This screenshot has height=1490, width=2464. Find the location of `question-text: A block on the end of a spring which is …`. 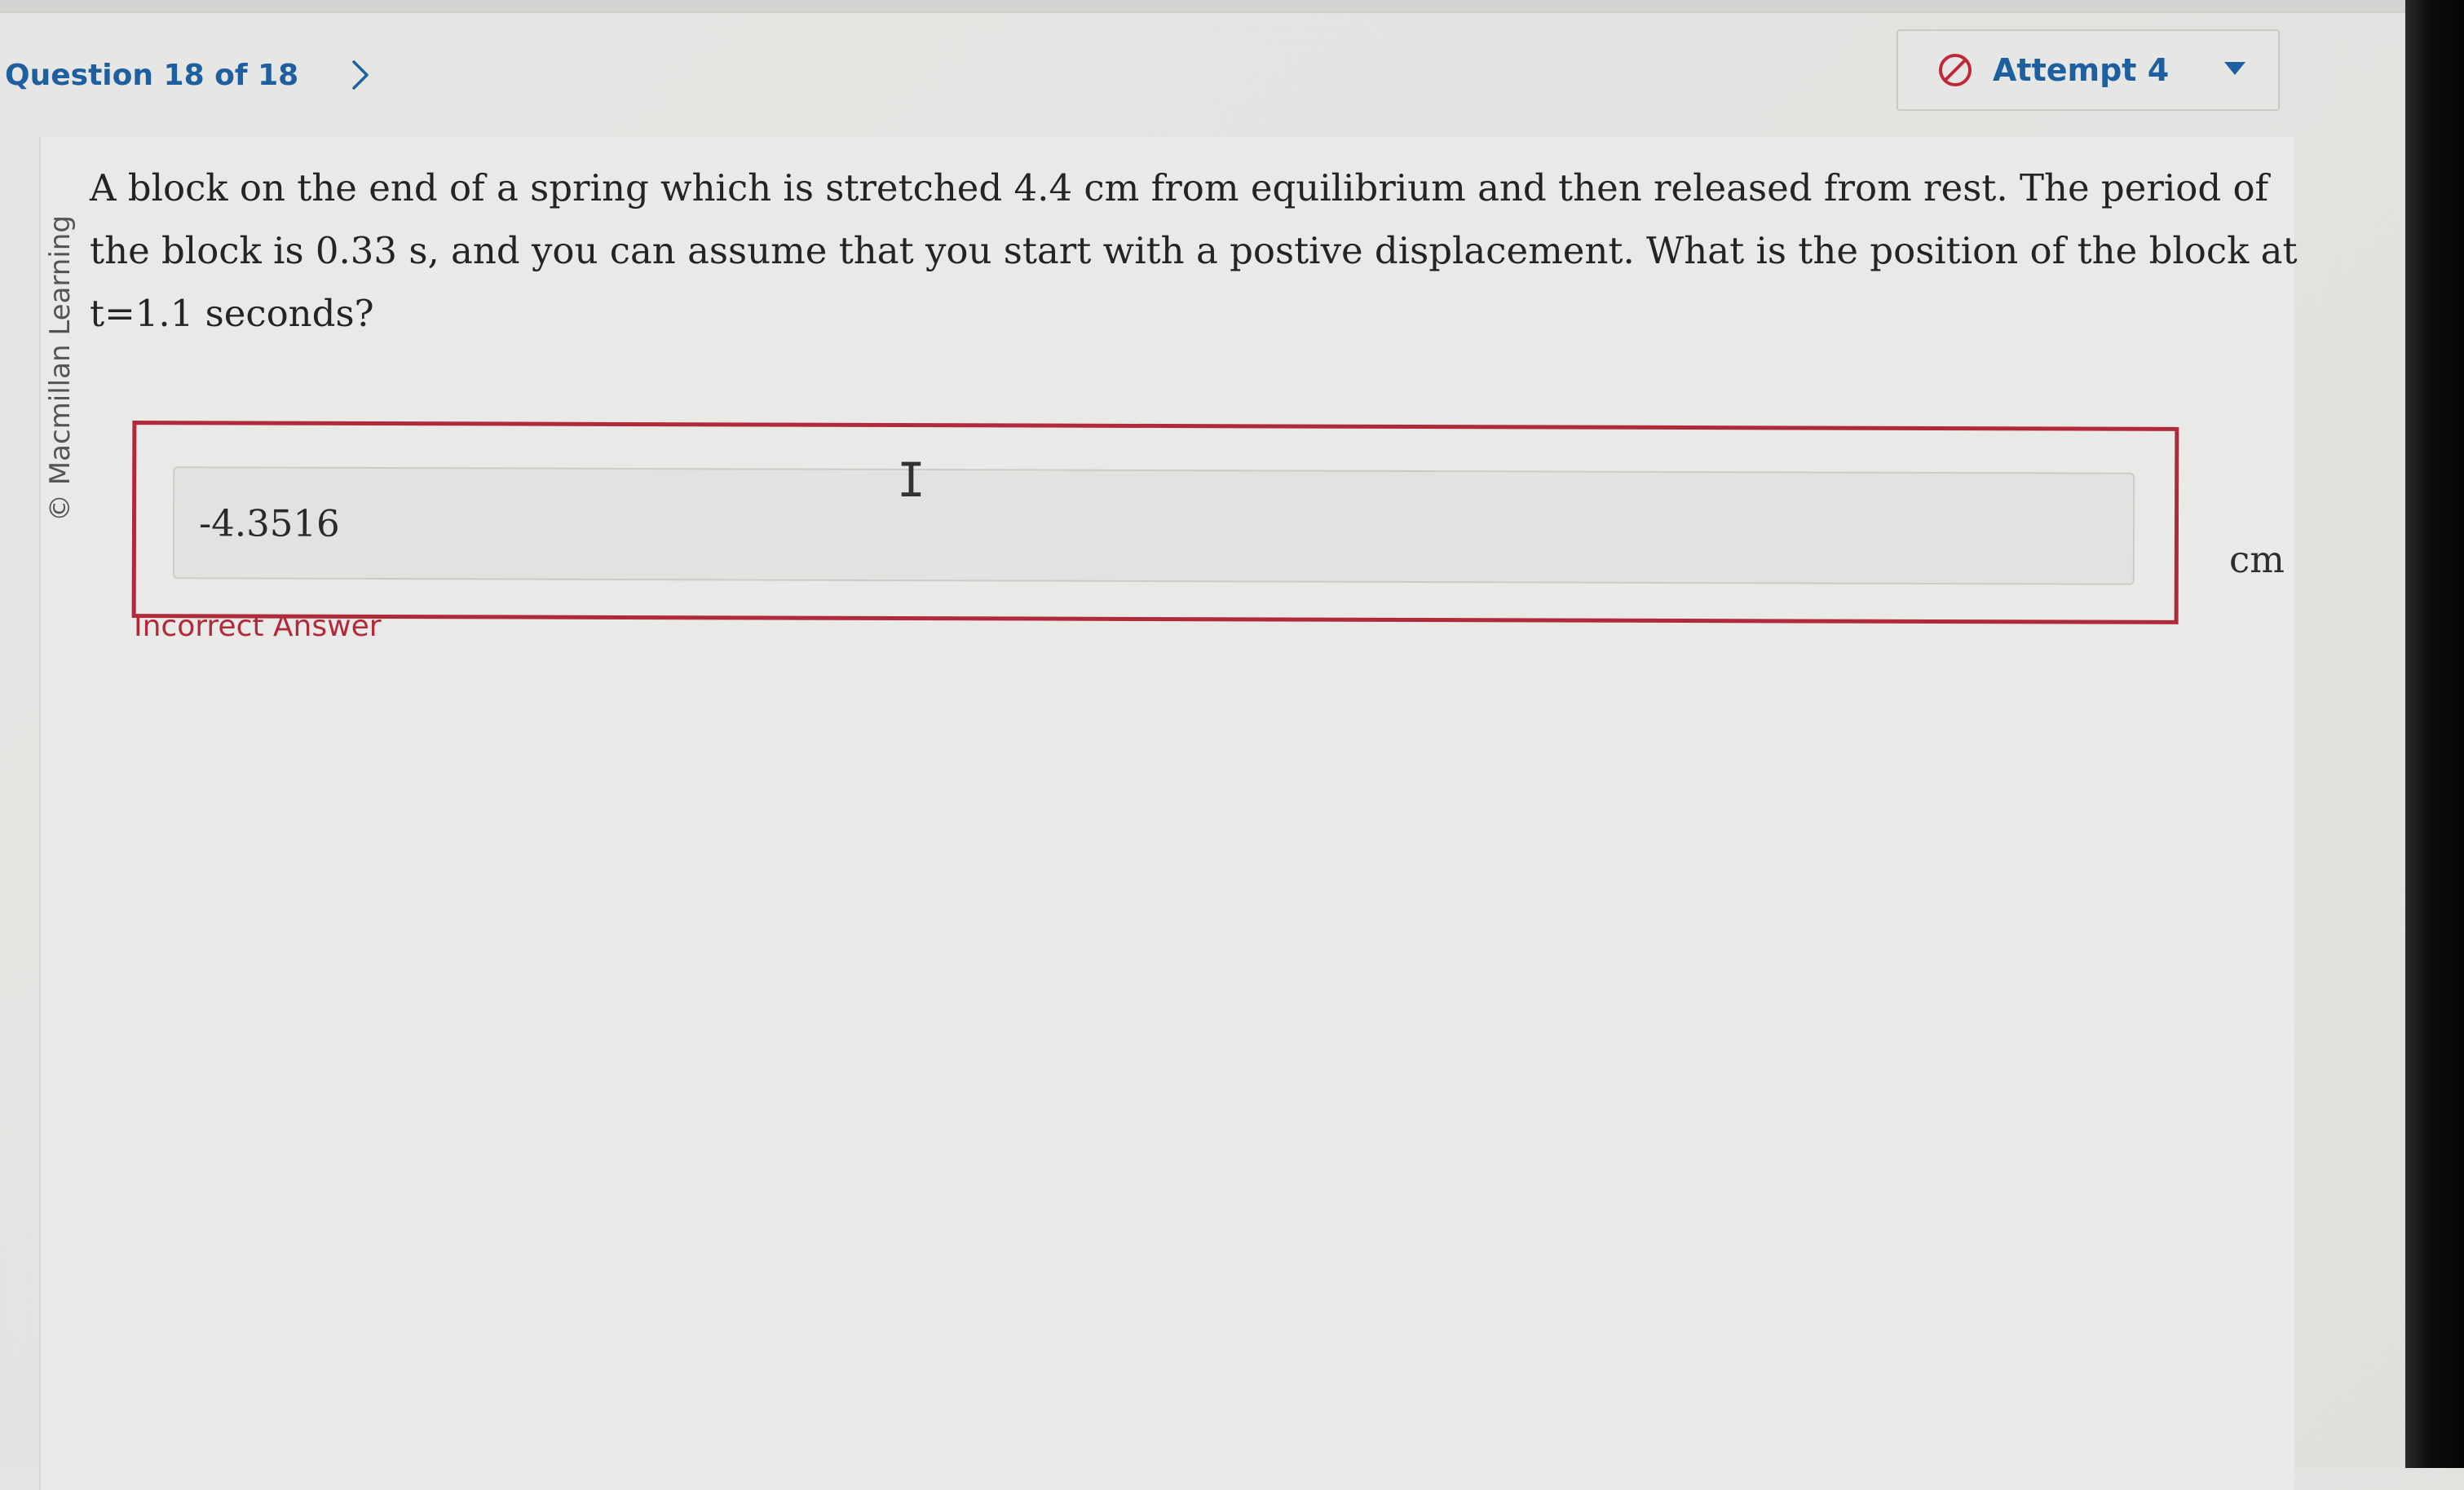

question-text: A block on the end of a spring which is … is located at coordinates (1194, 250).